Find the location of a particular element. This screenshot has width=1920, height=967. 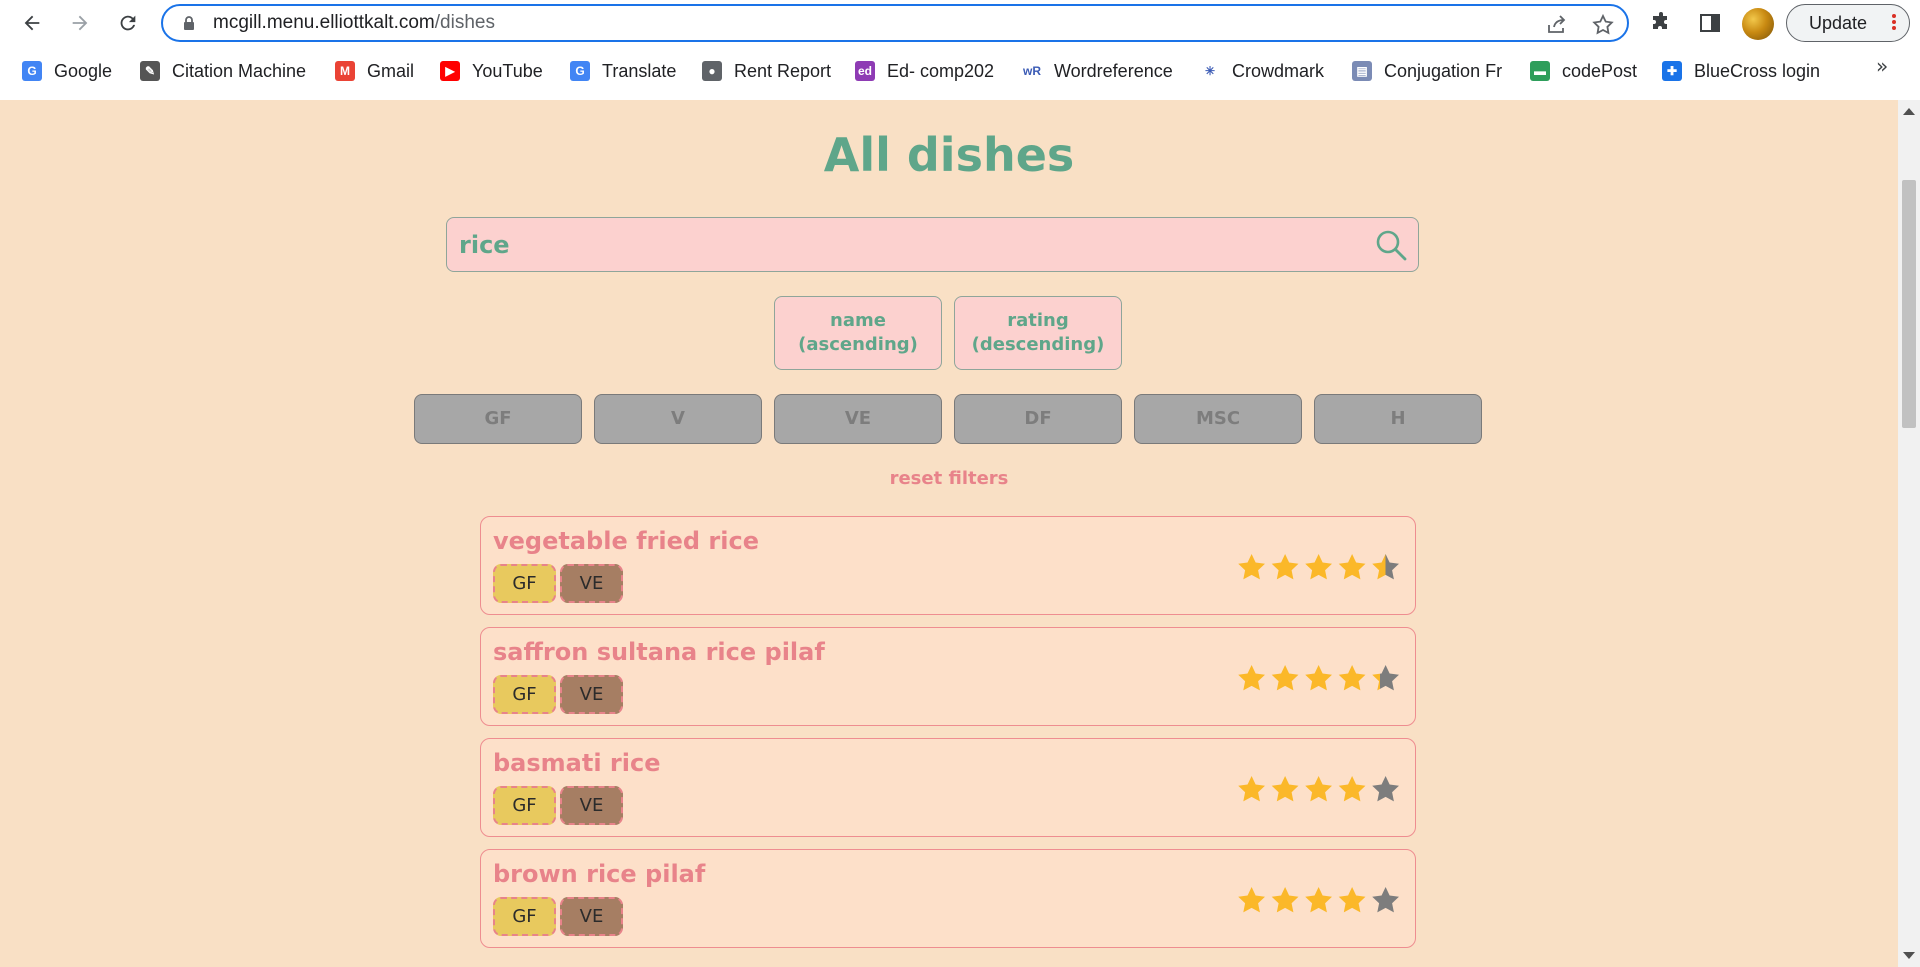

reload-icon is located at coordinates (128, 23).